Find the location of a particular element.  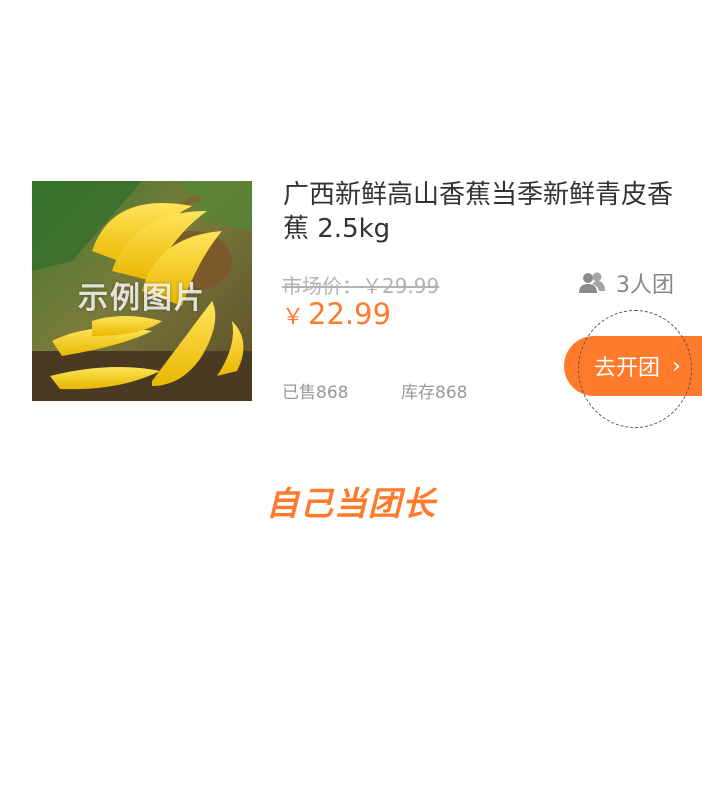

open-group-button: 去开团 › is located at coordinates (633, 366).